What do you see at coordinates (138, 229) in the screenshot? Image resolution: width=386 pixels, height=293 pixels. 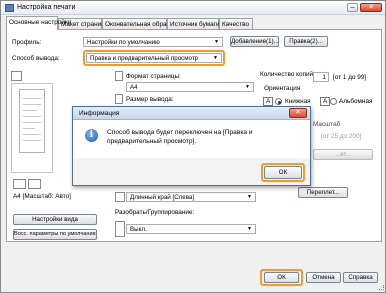 I see `collate-value: Выкл.` at bounding box center [138, 229].